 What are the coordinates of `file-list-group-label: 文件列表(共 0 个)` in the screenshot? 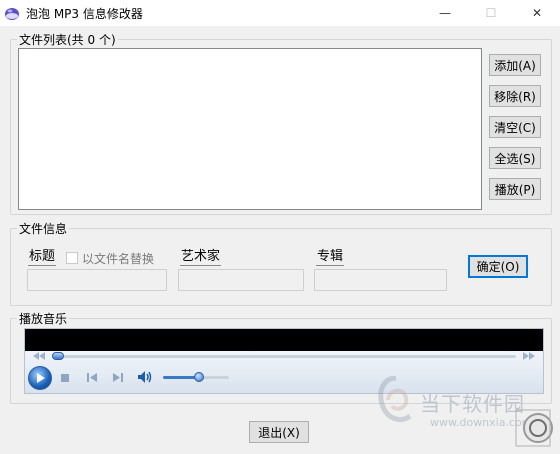 It's located at (67, 39).